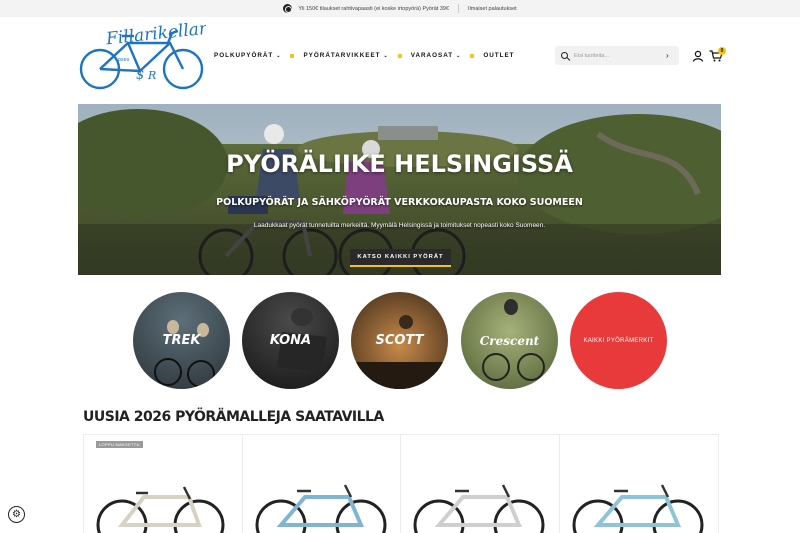 The width and height of the screenshot is (800, 533). Describe the element at coordinates (163, 483) in the screenshot. I see `product-card: LOPPU MAKSETTU` at that location.